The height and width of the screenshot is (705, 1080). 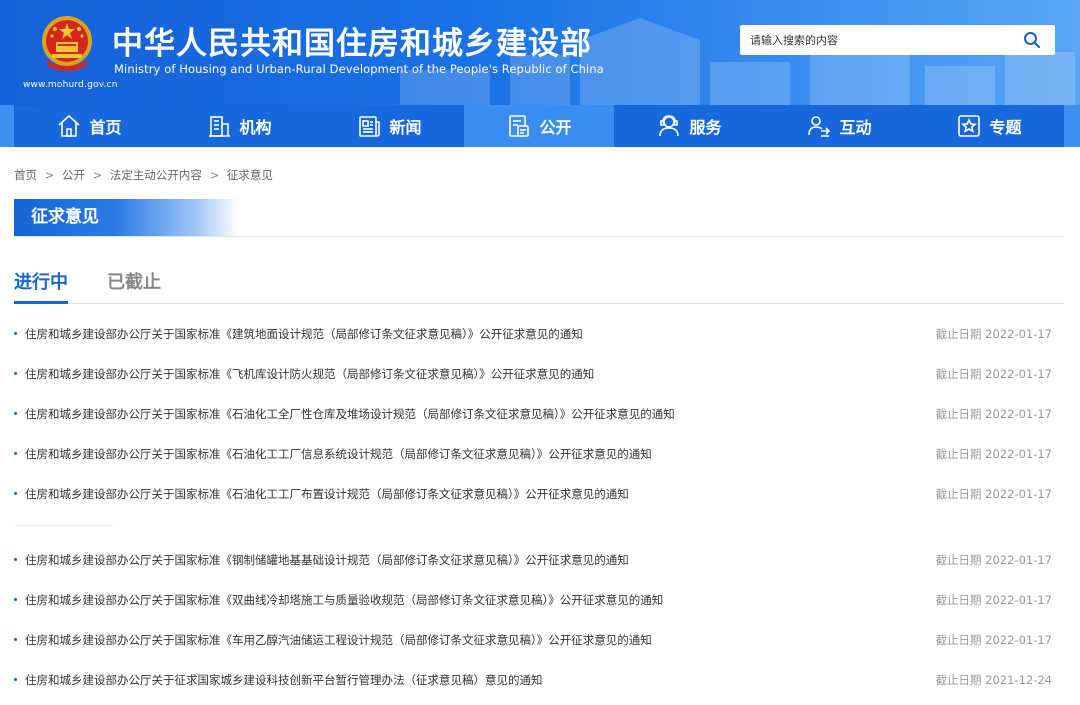 I want to click on main-nav: 首页 机构 新闻 公开 服务 互动 专题, so click(x=540, y=126).